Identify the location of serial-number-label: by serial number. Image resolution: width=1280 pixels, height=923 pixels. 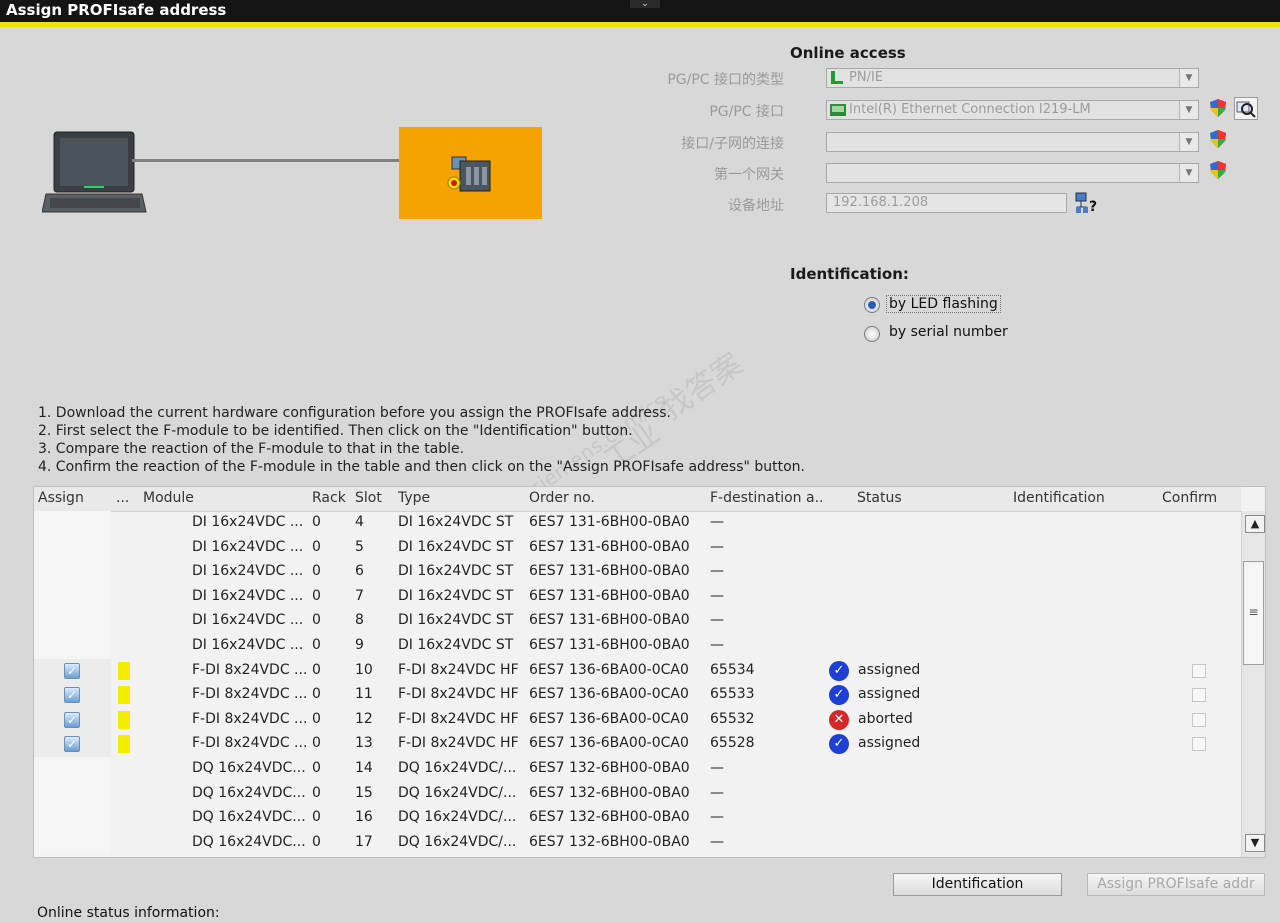
(948, 332).